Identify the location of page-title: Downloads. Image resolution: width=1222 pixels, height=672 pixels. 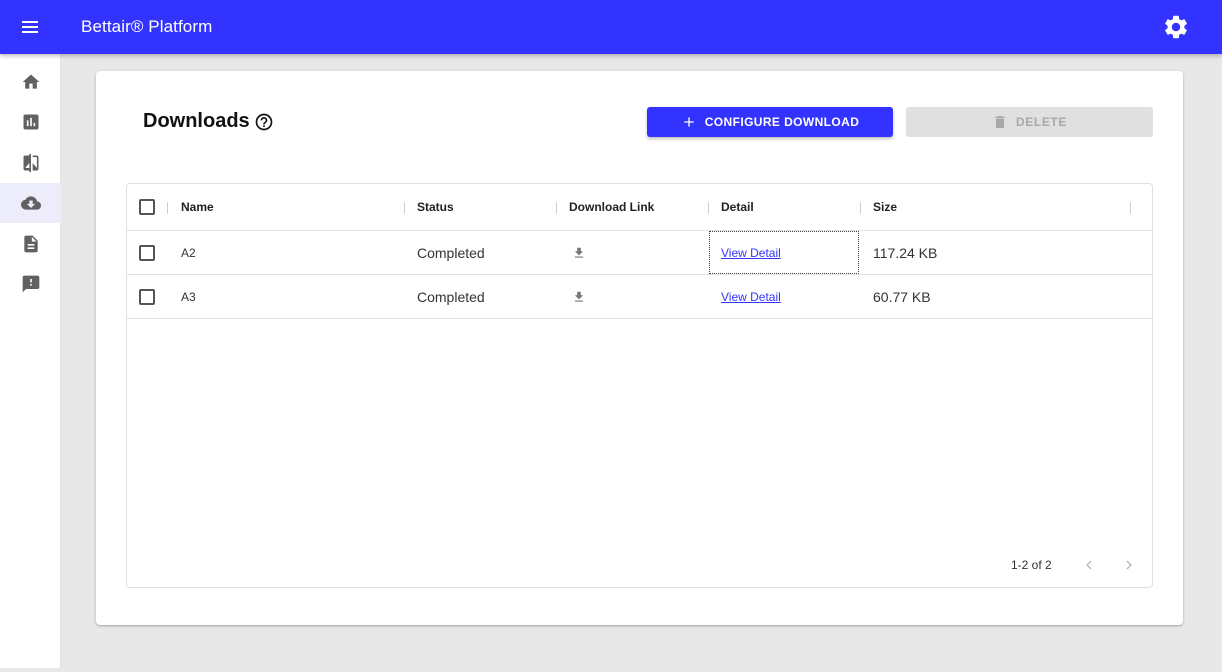
(196, 121).